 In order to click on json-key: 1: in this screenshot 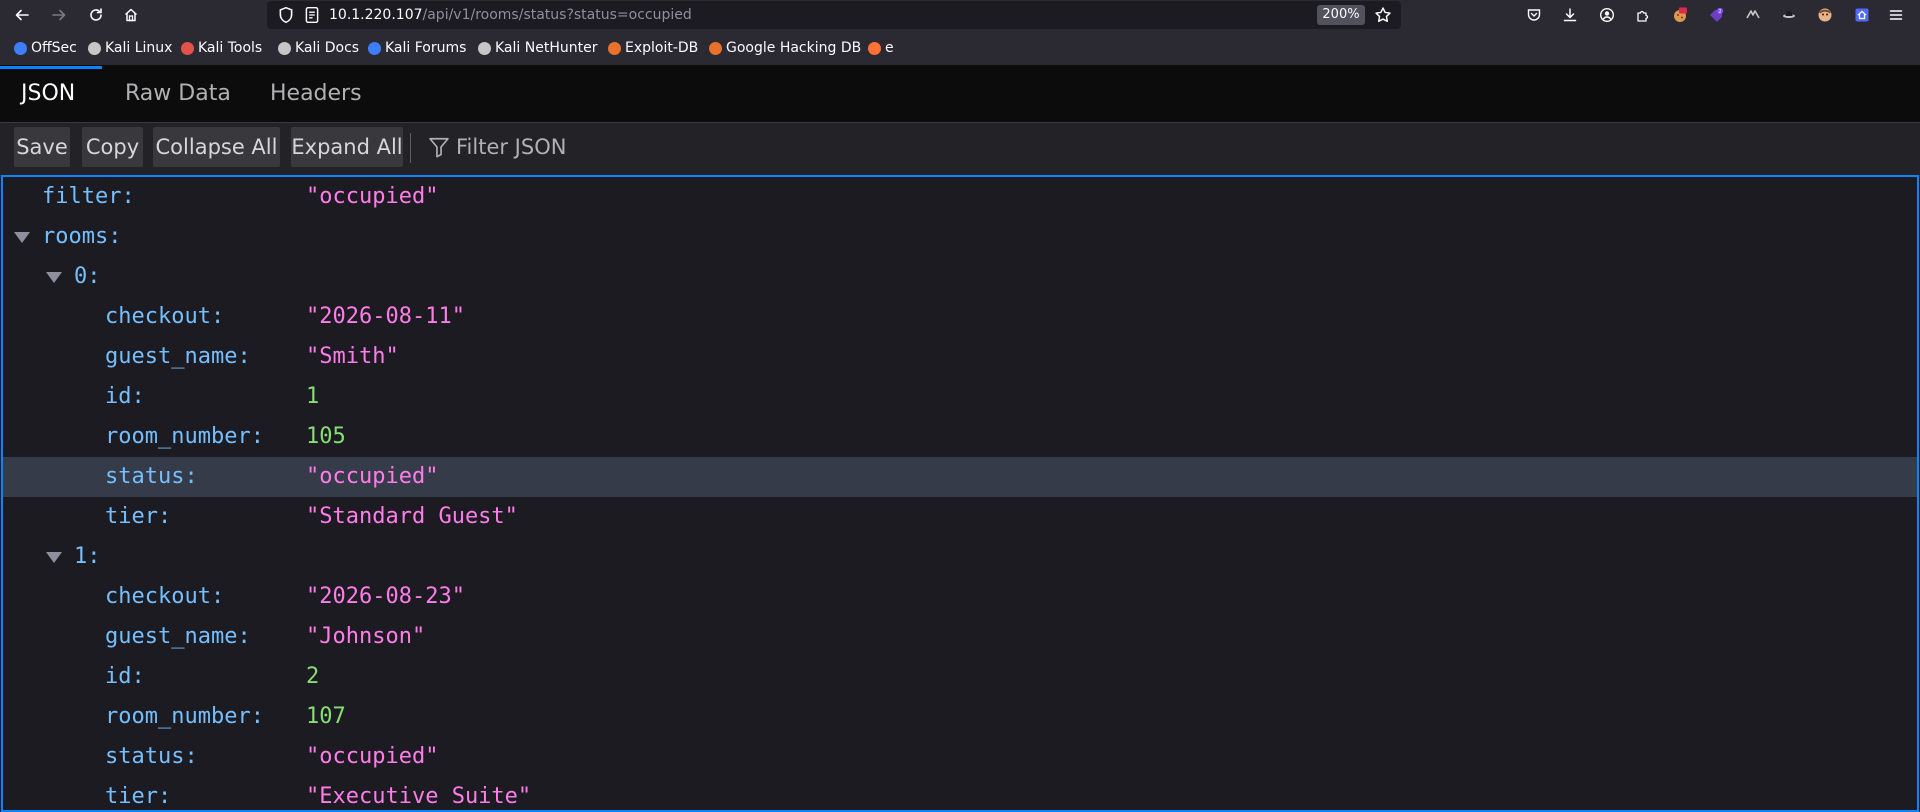, I will do `click(87, 556)`.